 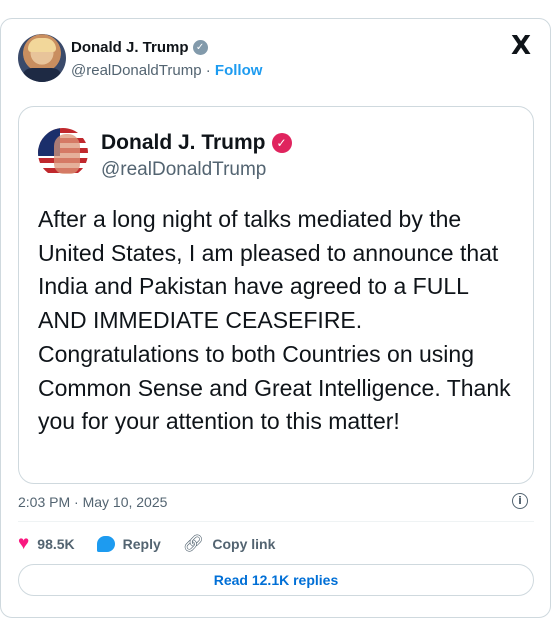 I want to click on like-count: 98.5K, so click(x=56, y=544).